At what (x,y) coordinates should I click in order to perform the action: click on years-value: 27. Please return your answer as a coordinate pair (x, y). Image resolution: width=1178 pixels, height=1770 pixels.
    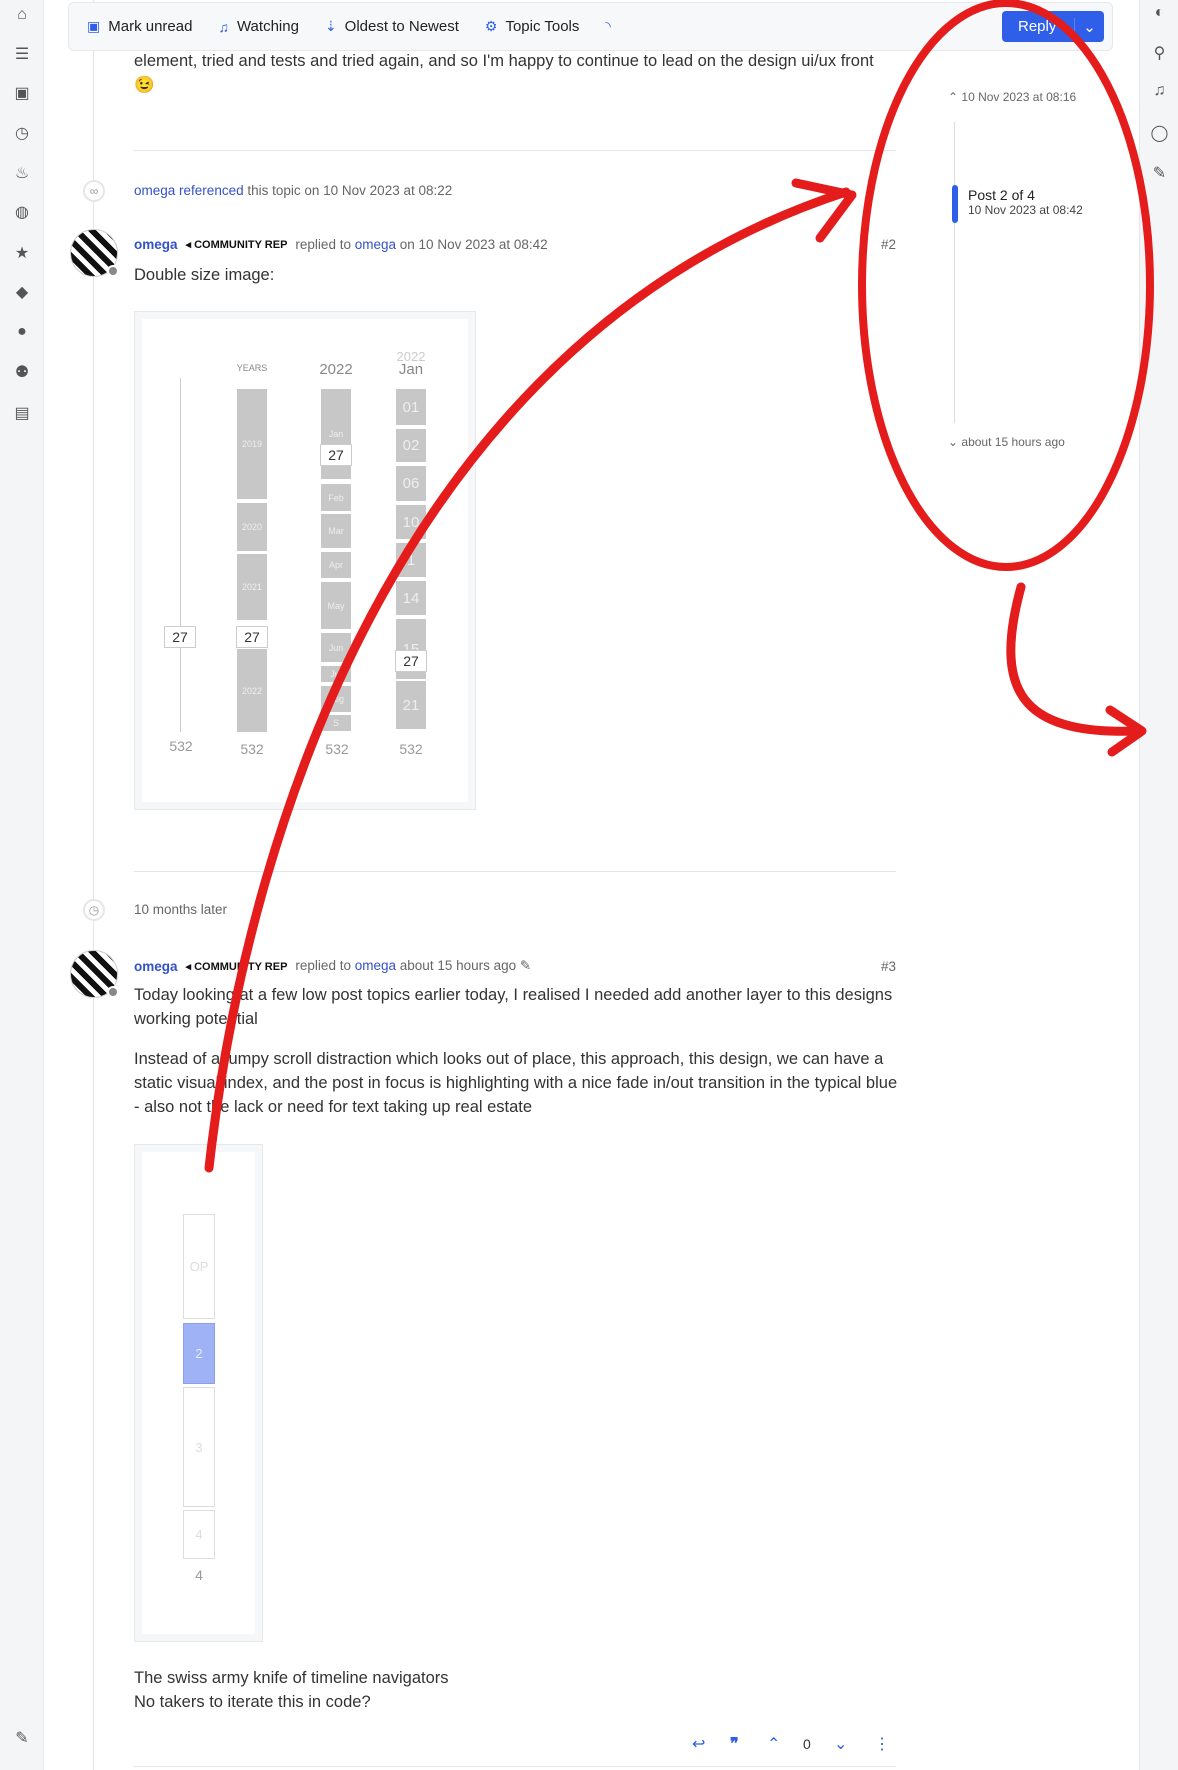
    Looking at the image, I should click on (252, 637).